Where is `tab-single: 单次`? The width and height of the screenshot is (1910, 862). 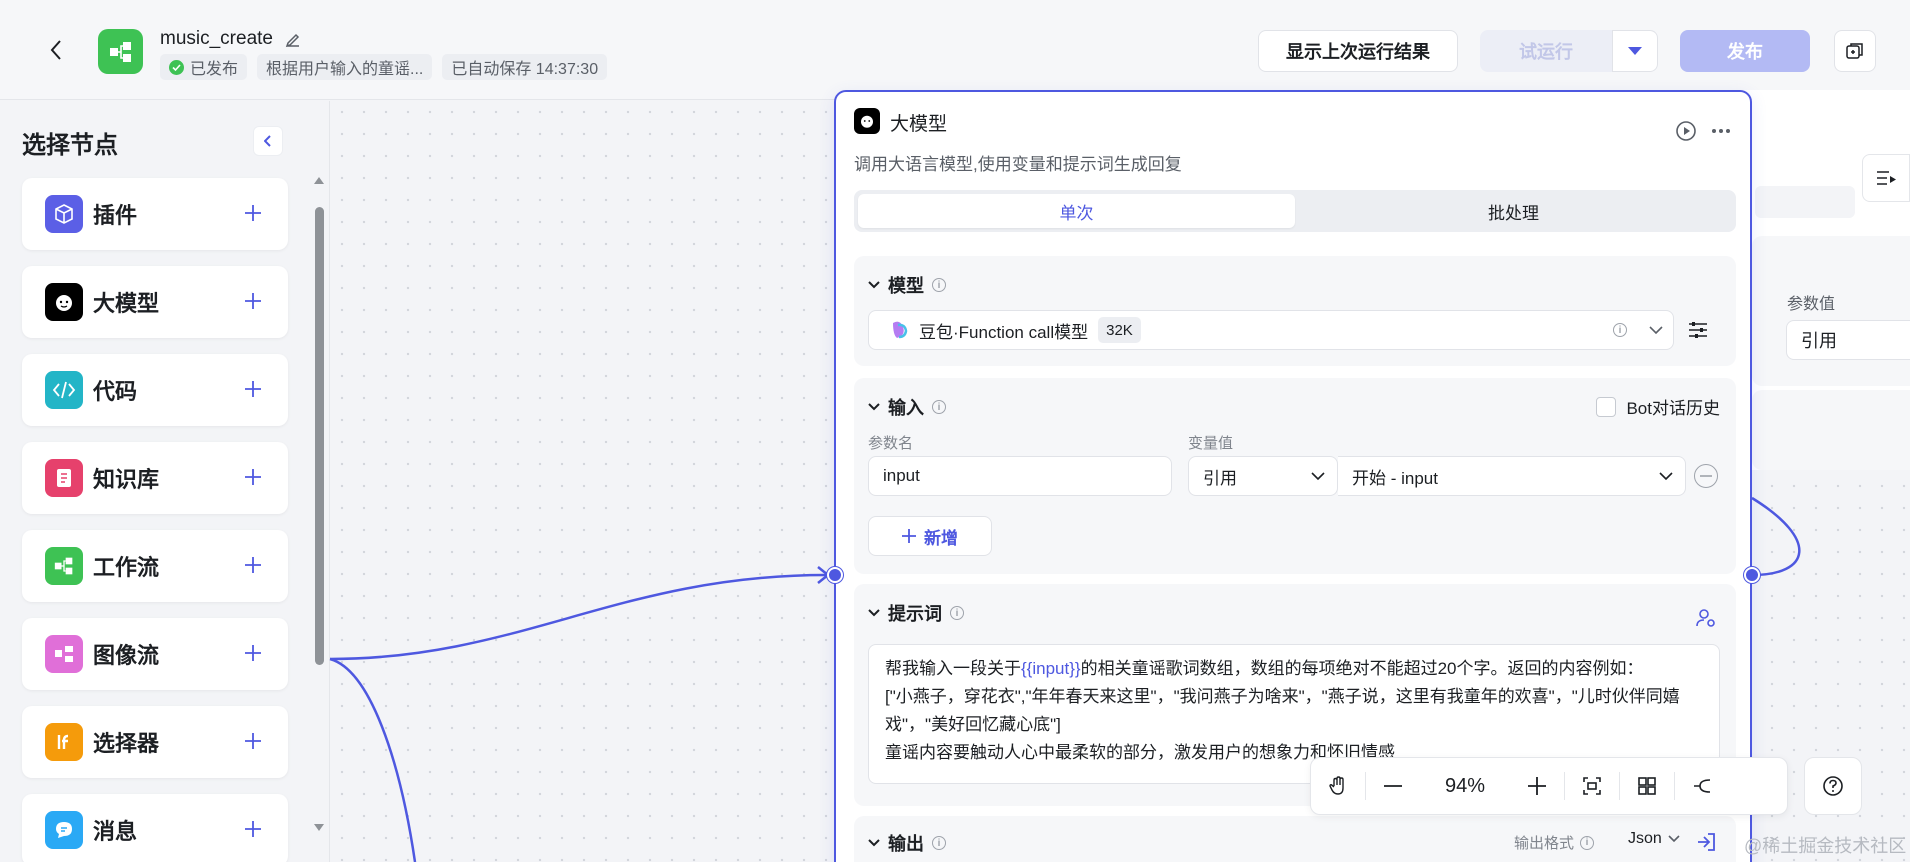 tab-single: 单次 is located at coordinates (1076, 211).